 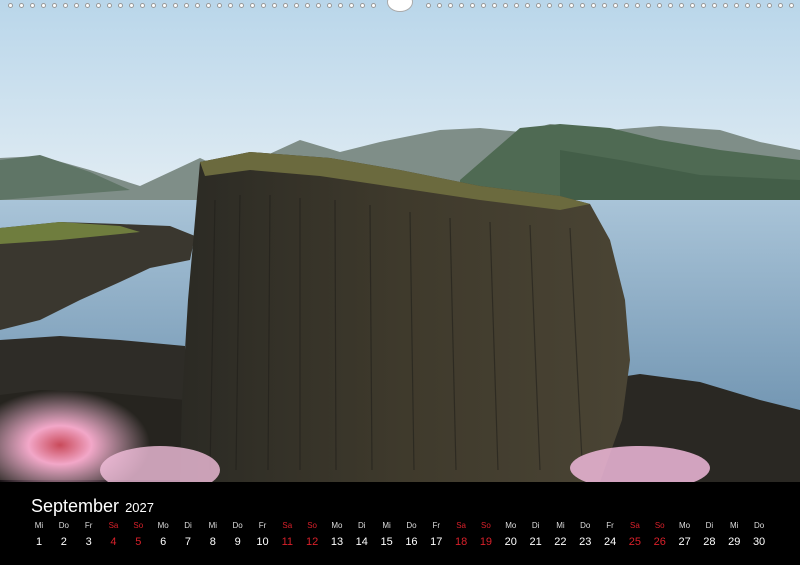 I want to click on day-number: 17, so click(x=436, y=542).